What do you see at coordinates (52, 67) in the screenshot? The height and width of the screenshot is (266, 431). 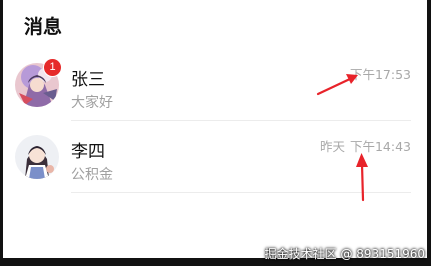 I see `unread-badge: 1` at bounding box center [52, 67].